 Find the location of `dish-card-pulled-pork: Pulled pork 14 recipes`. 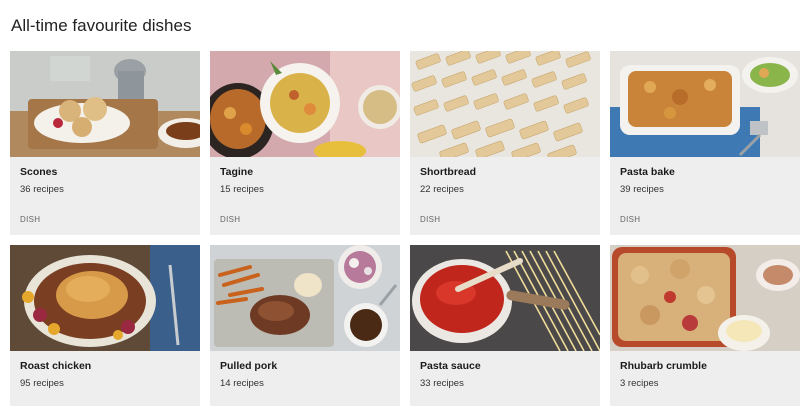

dish-card-pulled-pork: Pulled pork 14 recipes is located at coordinates (305, 325).